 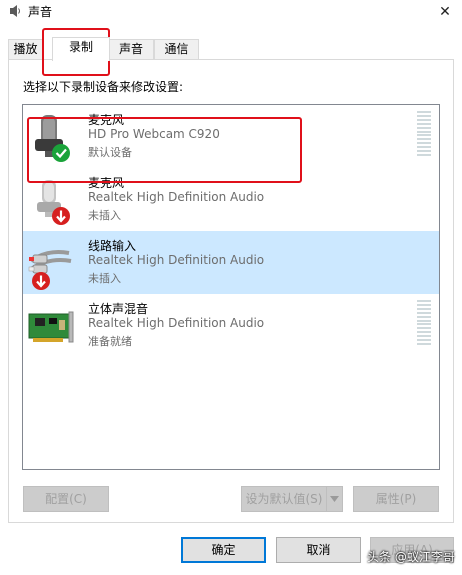 I want to click on default-check-icon, so click(x=61, y=153).